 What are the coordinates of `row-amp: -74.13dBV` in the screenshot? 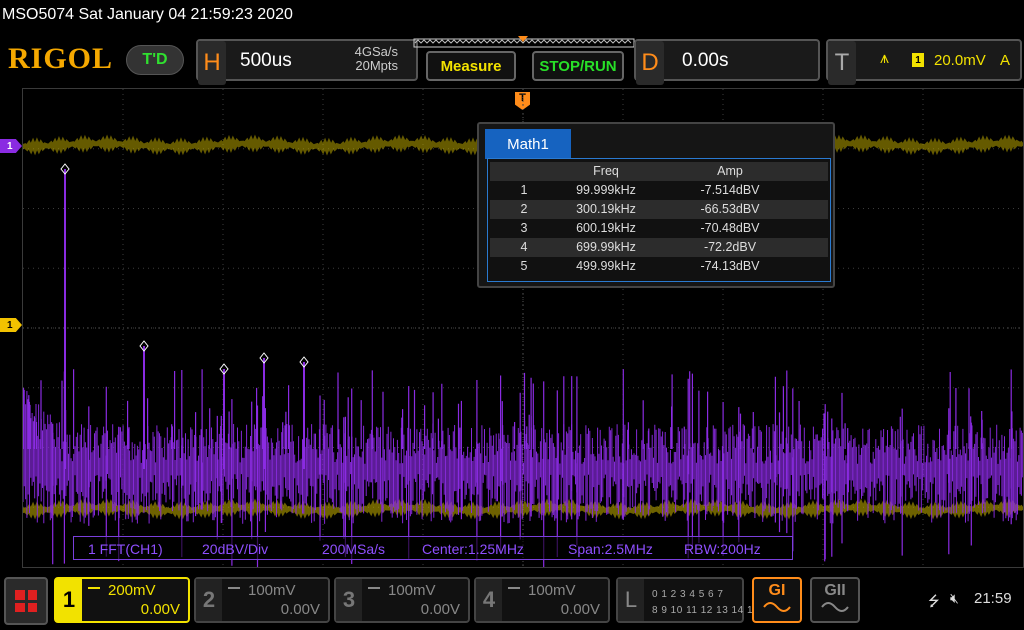 It's located at (730, 266).